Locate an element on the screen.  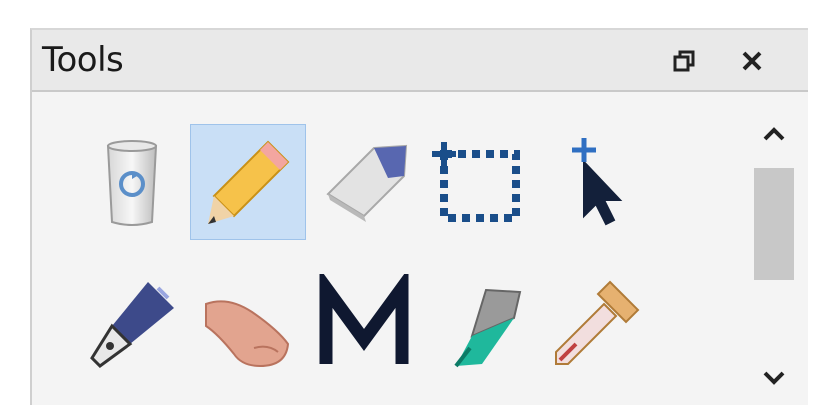
pointer-icon is located at coordinates (597, 182).